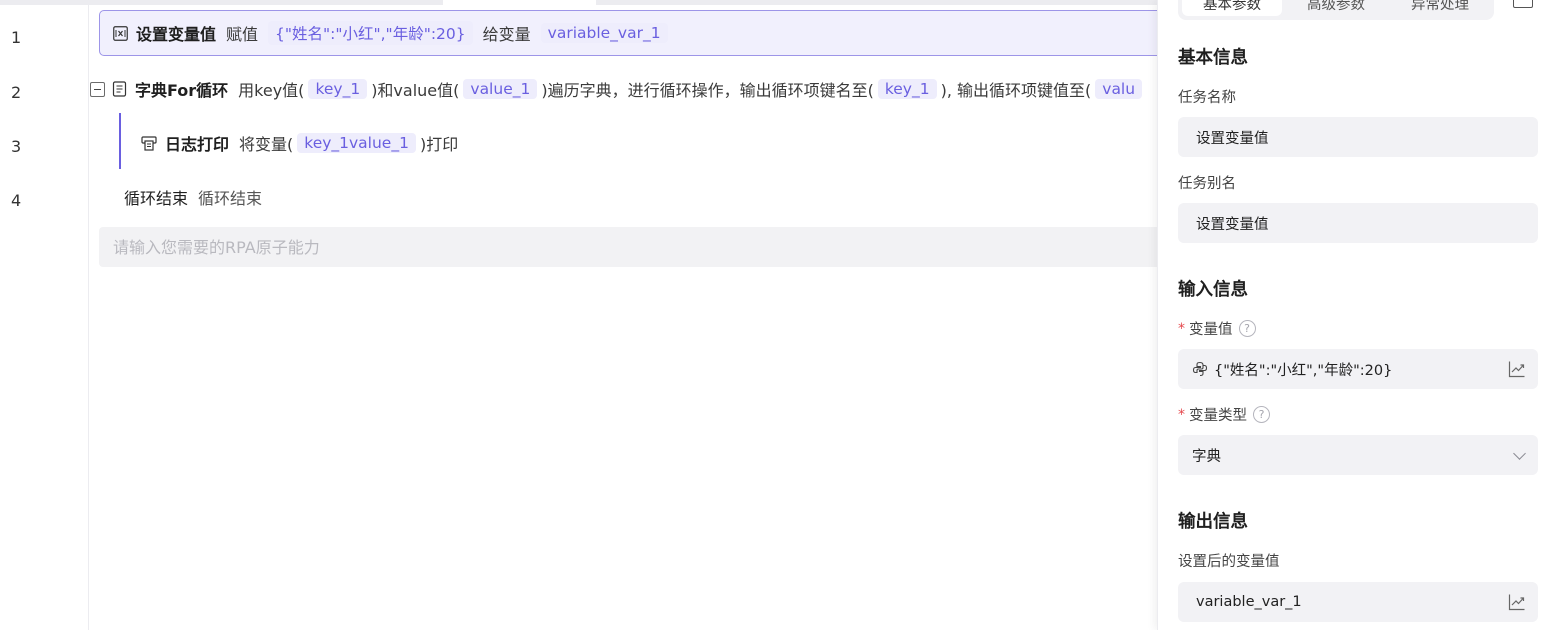 The width and height of the screenshot is (1550, 630). Describe the element at coordinates (1523, 4) in the screenshot. I see `expand-panel-icon` at that location.